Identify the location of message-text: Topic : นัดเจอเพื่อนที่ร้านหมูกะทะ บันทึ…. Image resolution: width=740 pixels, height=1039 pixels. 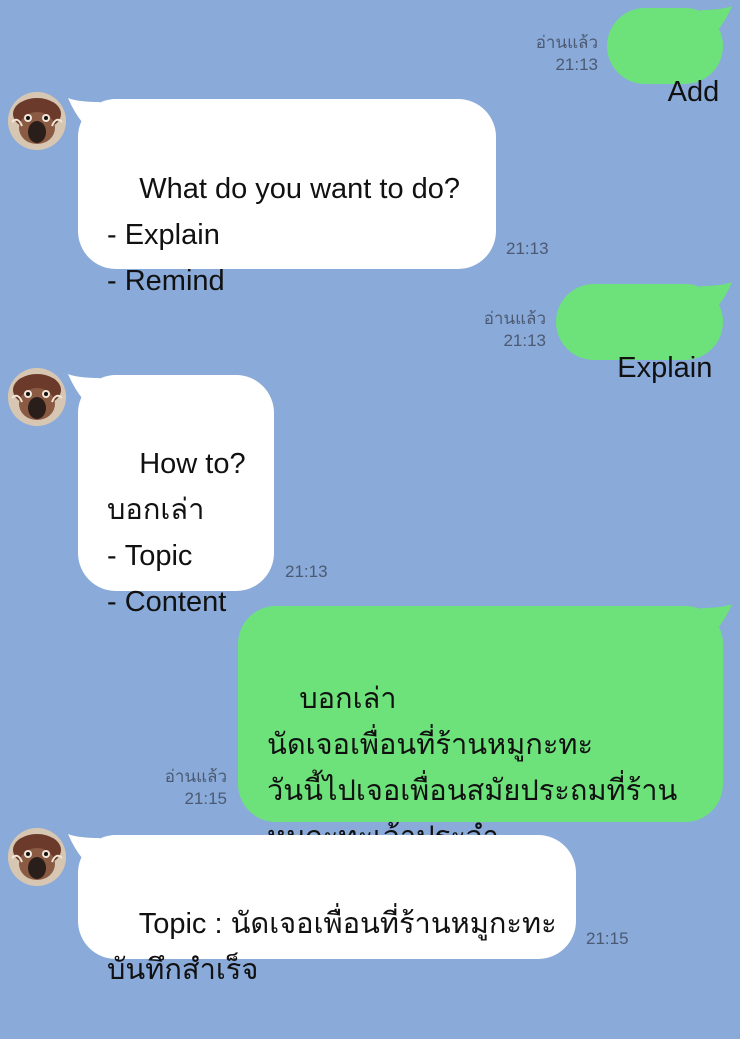
(332, 947).